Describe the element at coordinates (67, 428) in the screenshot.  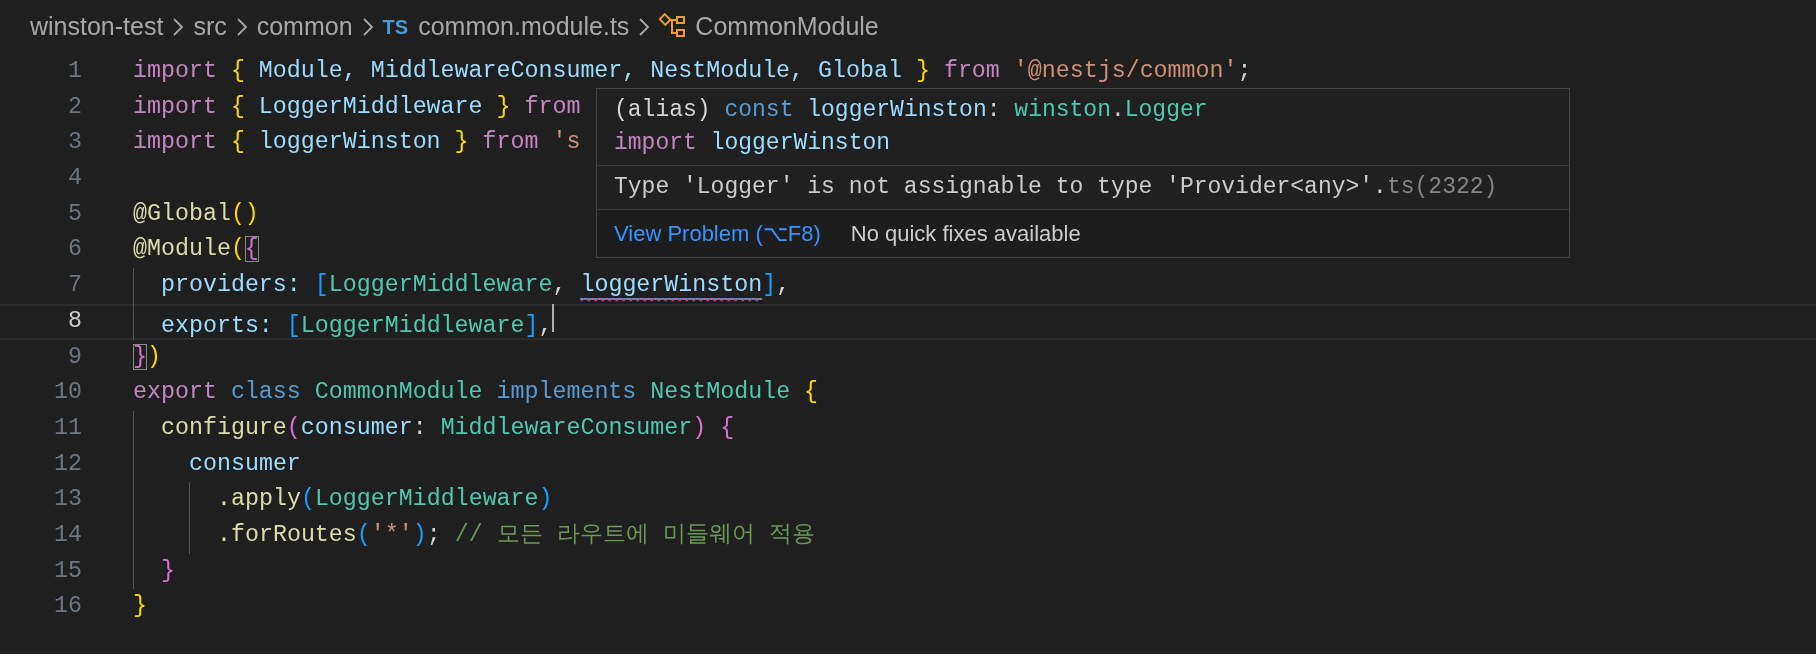
I see `line-number: 11` at that location.